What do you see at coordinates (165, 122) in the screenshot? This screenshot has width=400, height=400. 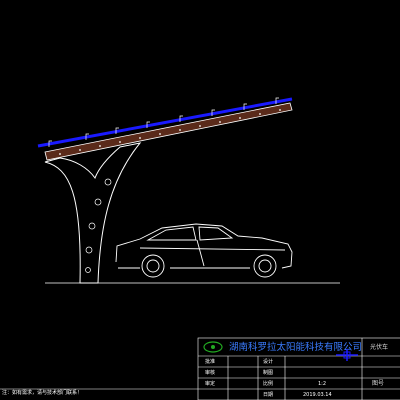 I see `solar-panel-strip` at bounding box center [165, 122].